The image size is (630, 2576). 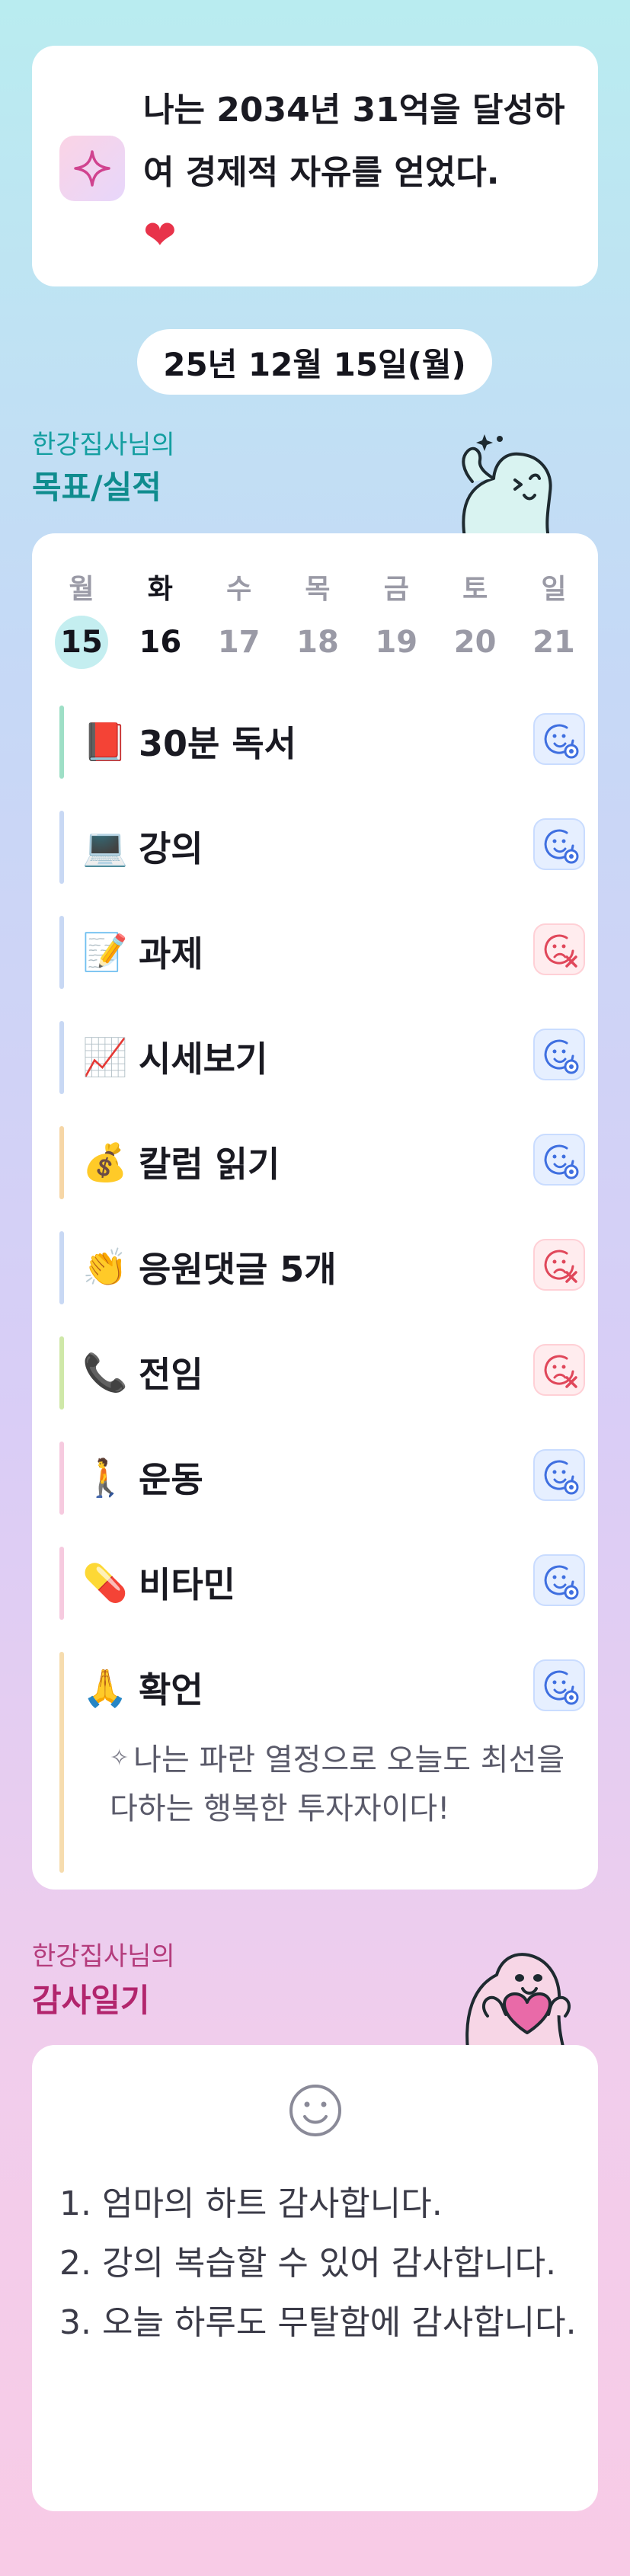 What do you see at coordinates (160, 619) in the screenshot?
I see `weekday-1: 화 16` at bounding box center [160, 619].